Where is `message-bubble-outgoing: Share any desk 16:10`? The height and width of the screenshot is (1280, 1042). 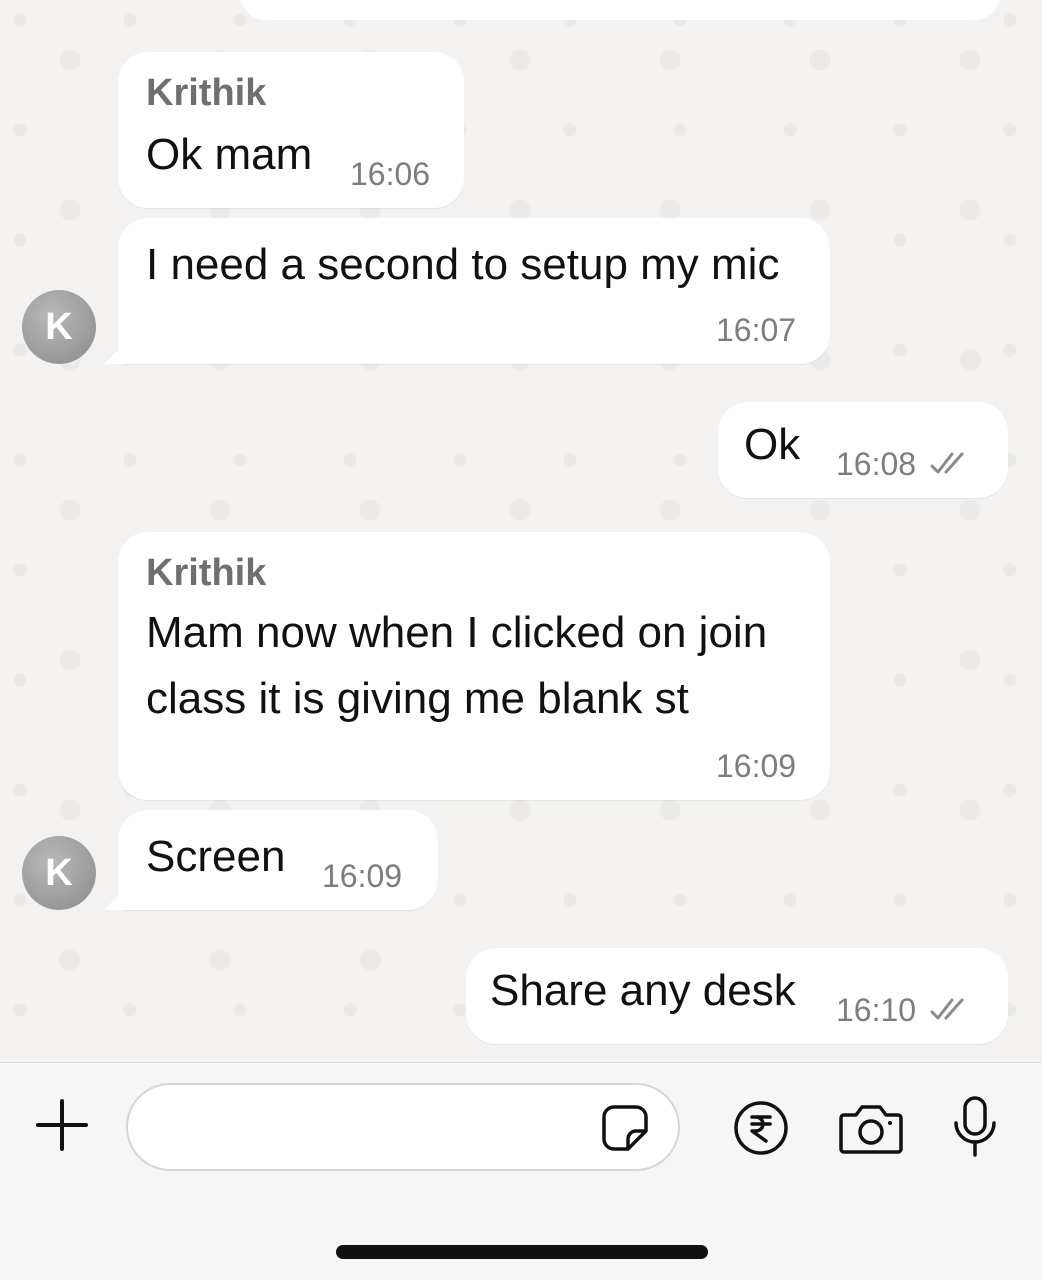 message-bubble-outgoing: Share any desk 16:10 is located at coordinates (737, 996).